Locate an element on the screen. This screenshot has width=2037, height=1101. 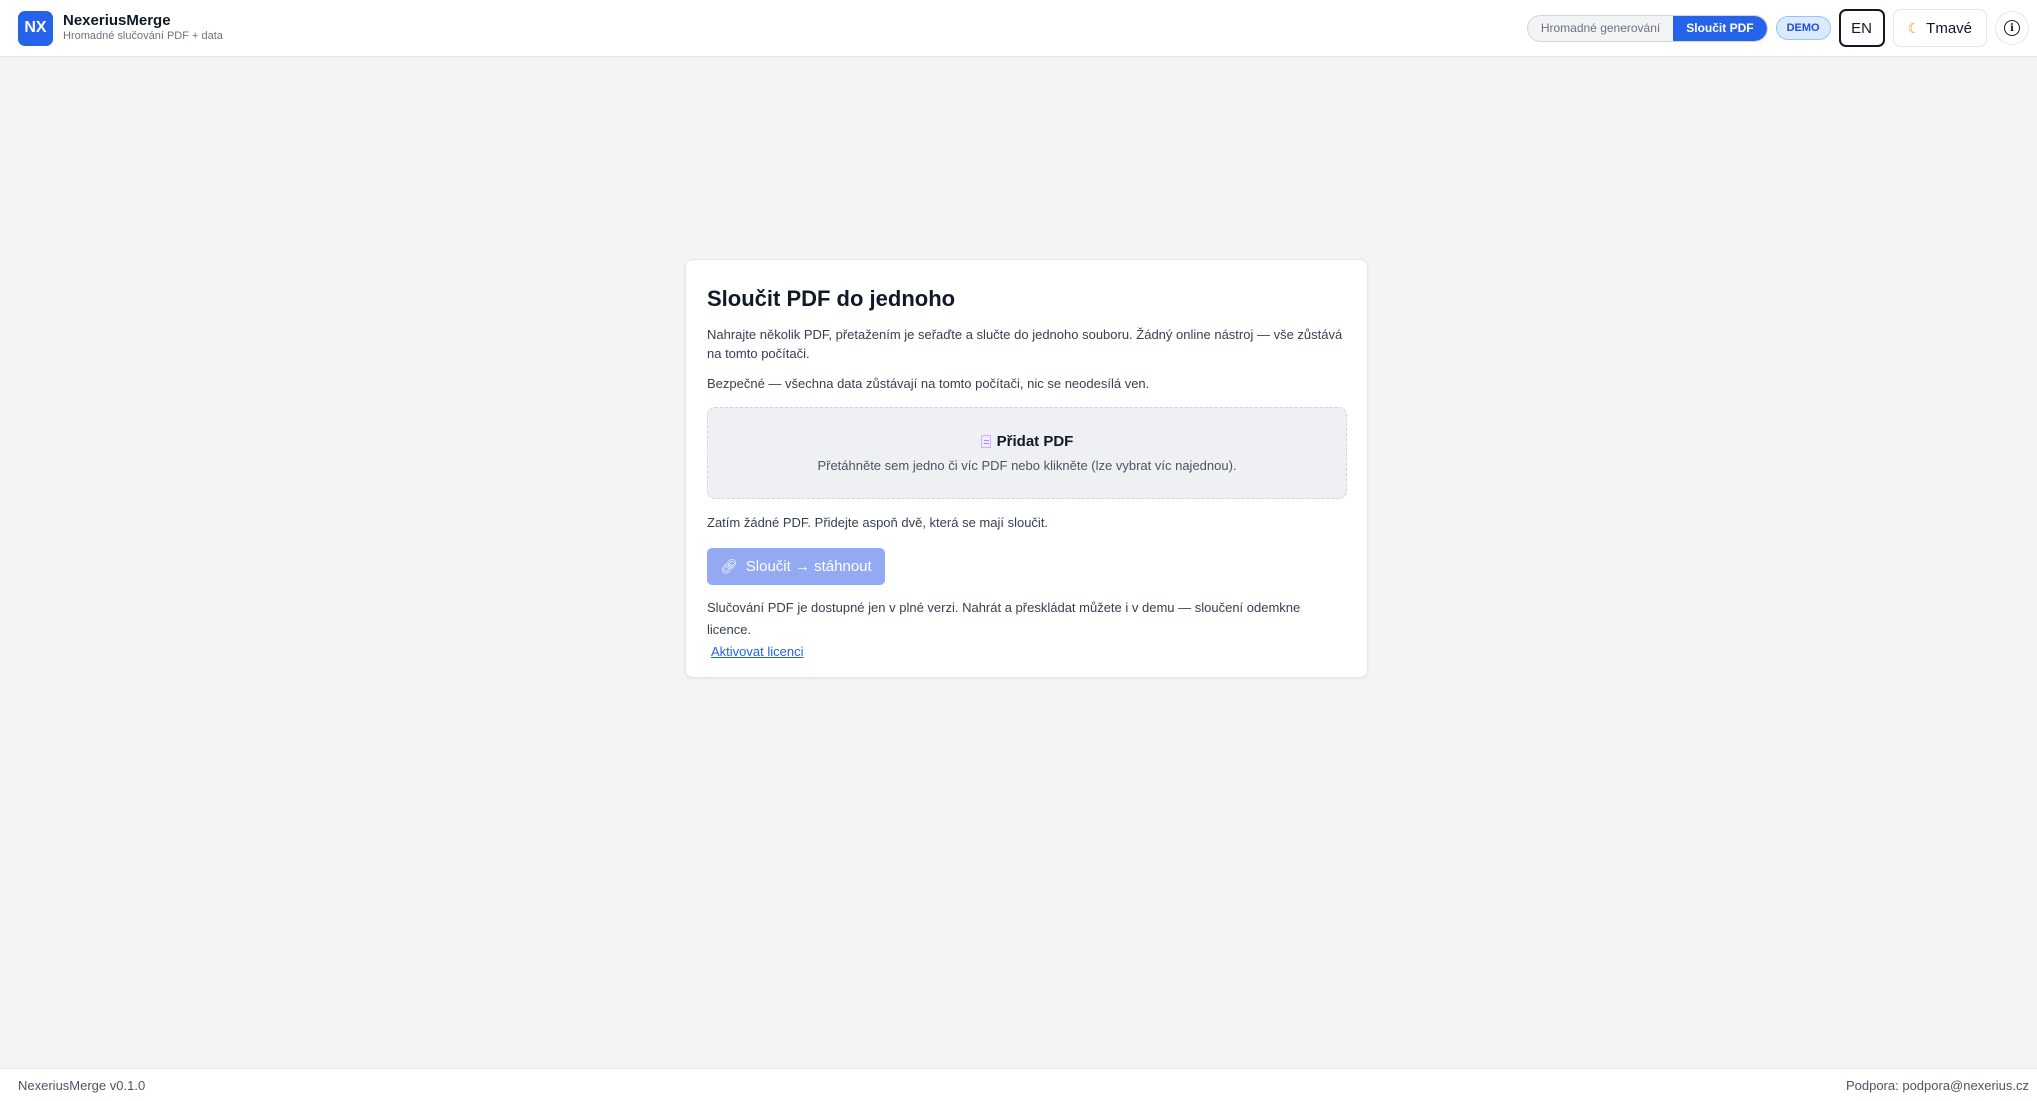
theme-toggle-button: ☾ Tmavé is located at coordinates (1939, 28).